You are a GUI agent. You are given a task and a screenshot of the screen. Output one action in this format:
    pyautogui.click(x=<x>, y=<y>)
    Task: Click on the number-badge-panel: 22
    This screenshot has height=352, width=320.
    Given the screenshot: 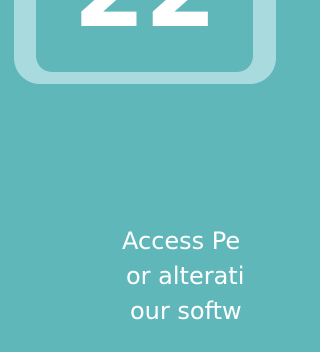 What is the action you would take?
    pyautogui.click(x=144, y=36)
    